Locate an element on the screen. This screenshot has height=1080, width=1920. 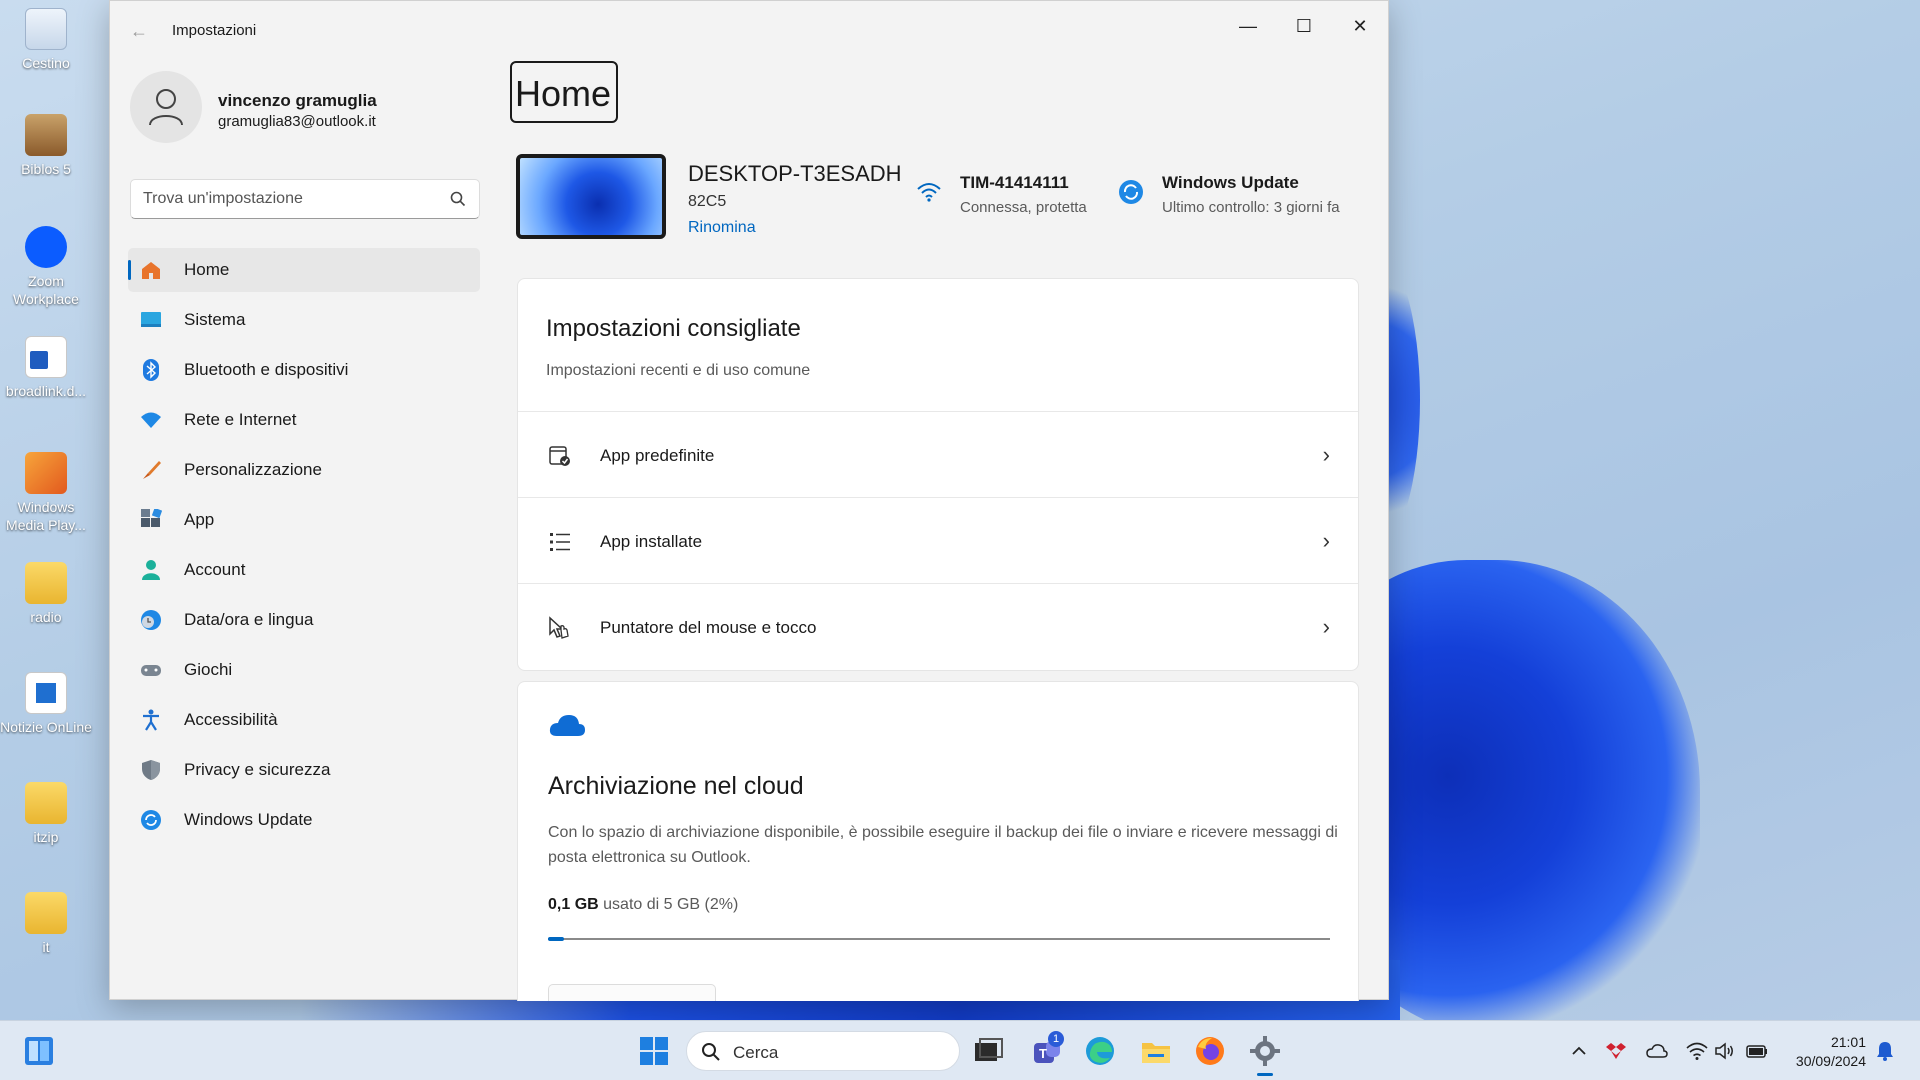
time-language-icon is located at coordinates (151, 620).